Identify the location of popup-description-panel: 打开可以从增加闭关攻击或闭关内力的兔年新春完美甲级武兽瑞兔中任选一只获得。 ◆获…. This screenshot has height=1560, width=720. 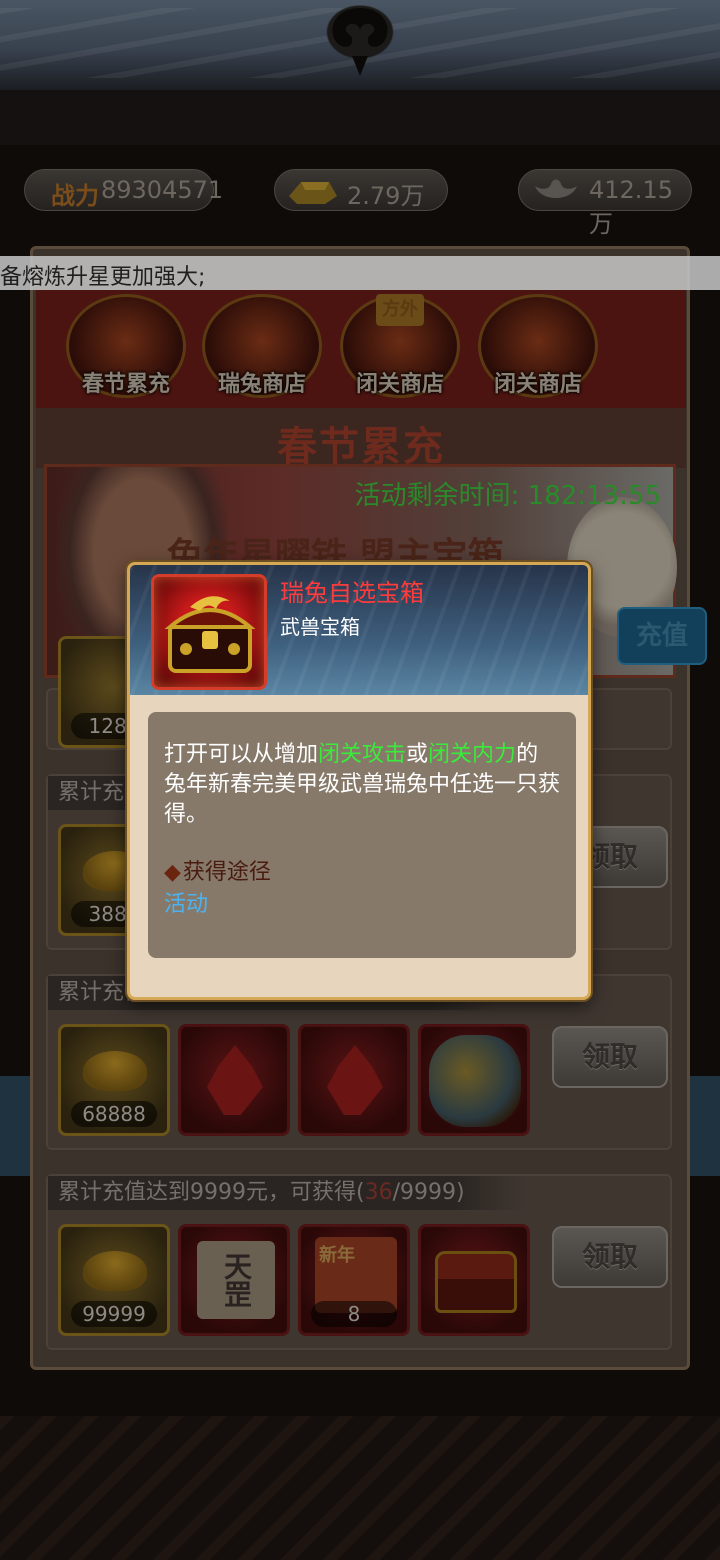
(362, 835).